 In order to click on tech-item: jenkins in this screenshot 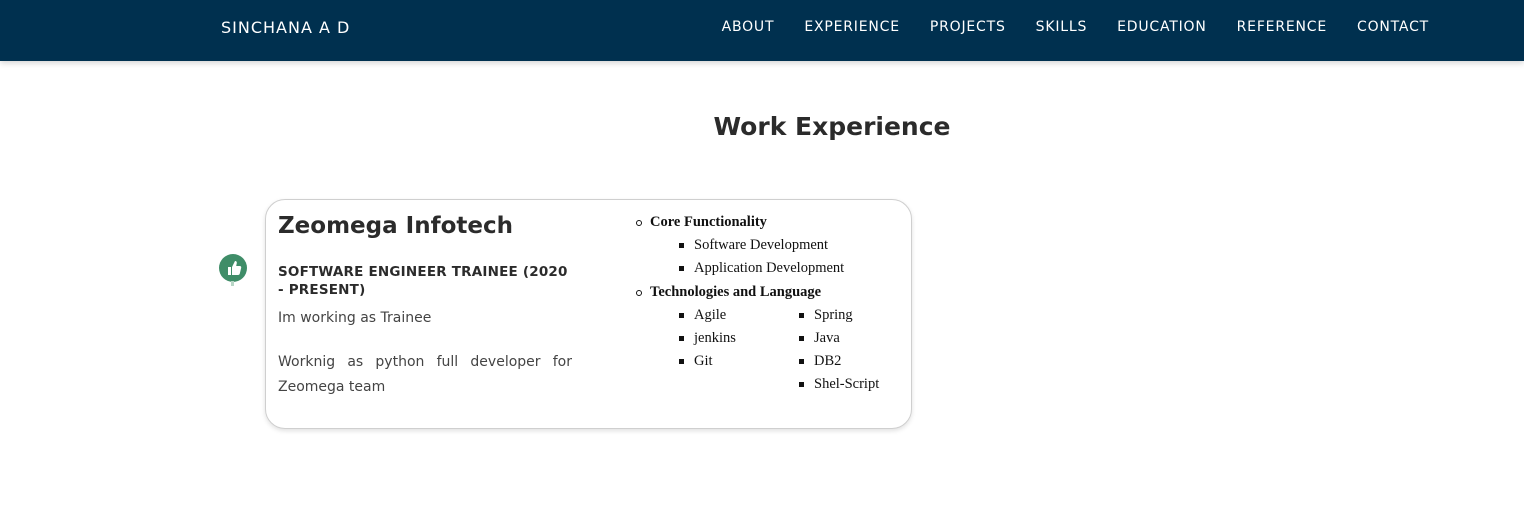, I will do `click(707, 338)`.